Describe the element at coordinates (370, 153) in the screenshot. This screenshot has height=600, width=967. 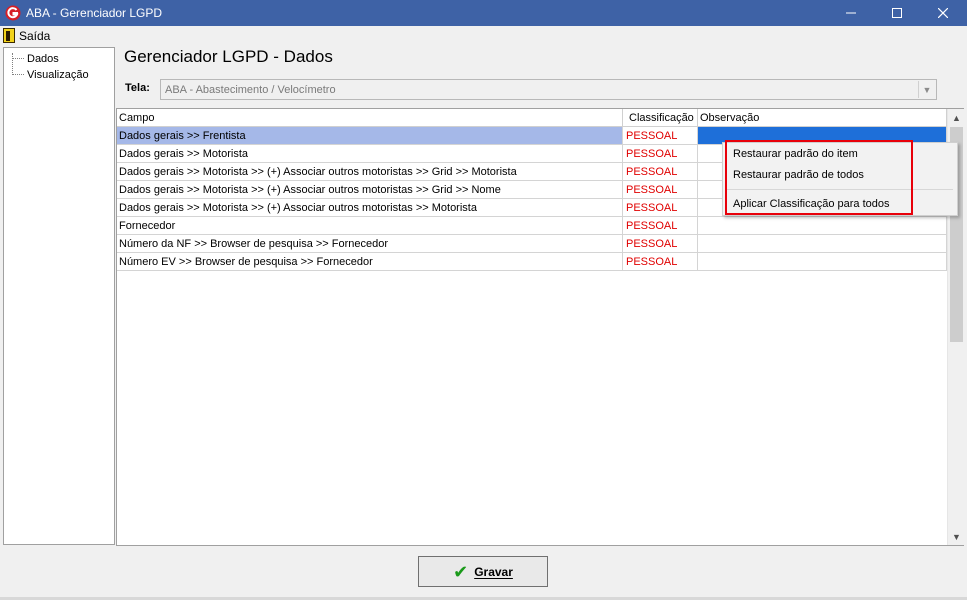
I see `cell-campo: Dados gerais >> Motorista` at that location.